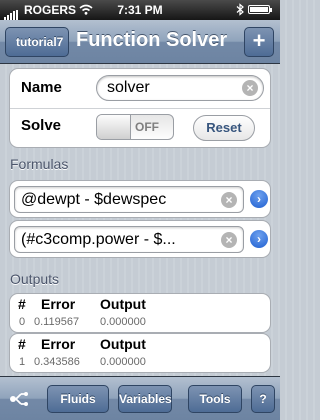 Image resolution: width=320 pixels, height=420 pixels. What do you see at coordinates (39, 164) in the screenshot?
I see `formulas-header: Formulas` at bounding box center [39, 164].